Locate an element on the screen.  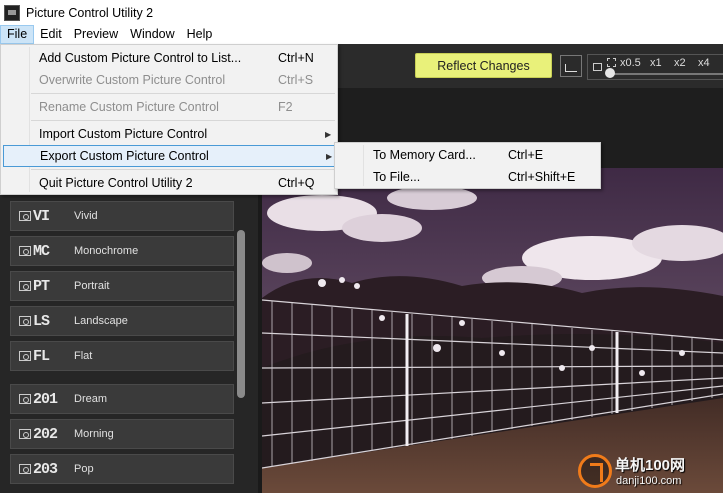
menu-item-overwrite: Overwrite Custom Picture Control Ctrl+S is located at coordinates (169, 80).